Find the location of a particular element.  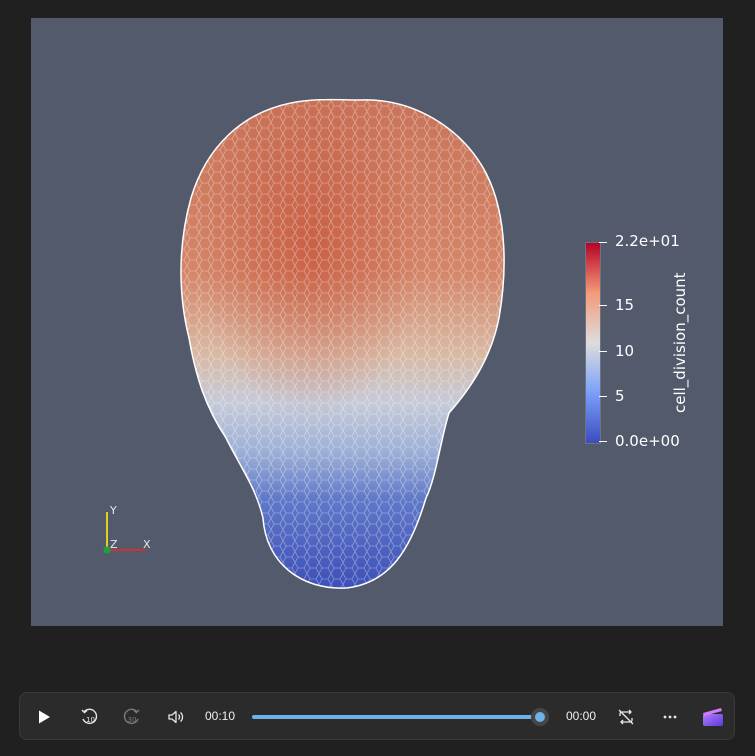

colorbar-label-5: 5 is located at coordinates (620, 396).